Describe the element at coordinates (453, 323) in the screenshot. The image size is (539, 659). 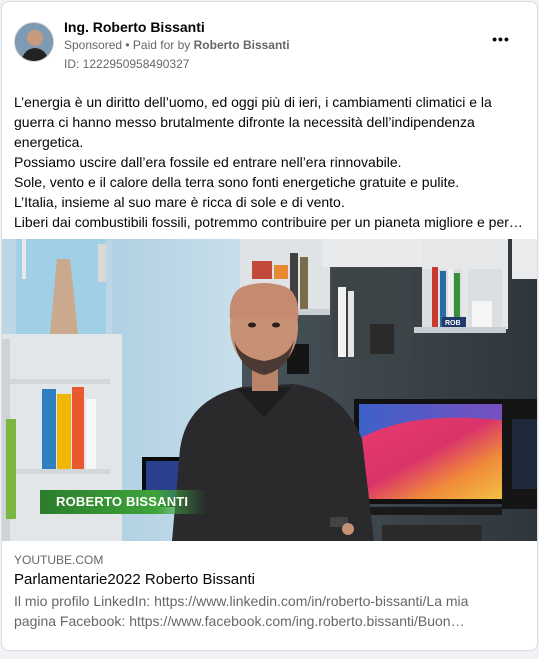
I see `book-spine-label: ROB` at that location.